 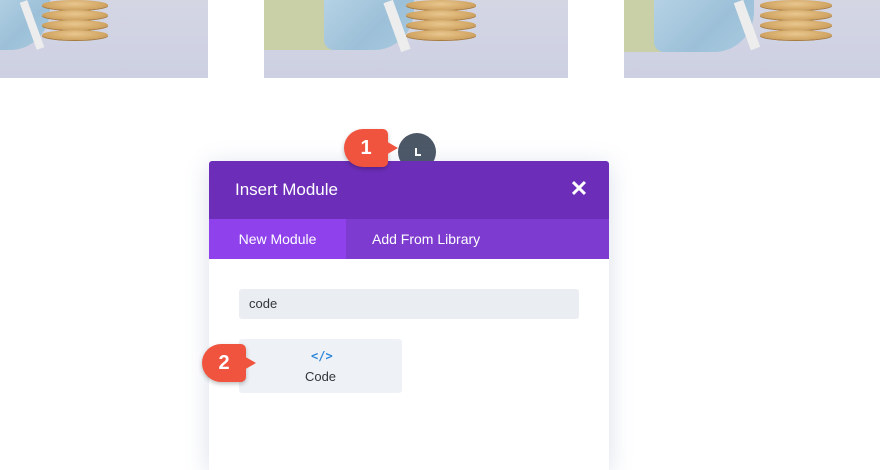 What do you see at coordinates (409, 190) in the screenshot?
I see `modal-header: Insert Module ✕` at bounding box center [409, 190].